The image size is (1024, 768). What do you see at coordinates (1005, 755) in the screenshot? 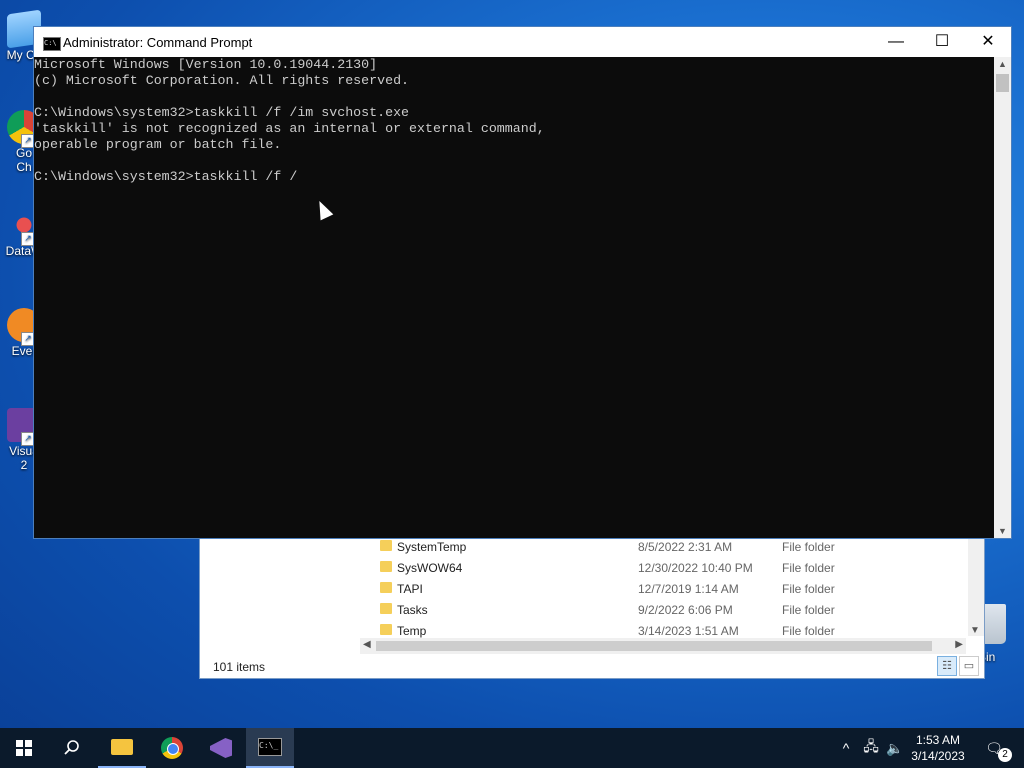
I see `notification-count-badge: 2` at bounding box center [1005, 755].